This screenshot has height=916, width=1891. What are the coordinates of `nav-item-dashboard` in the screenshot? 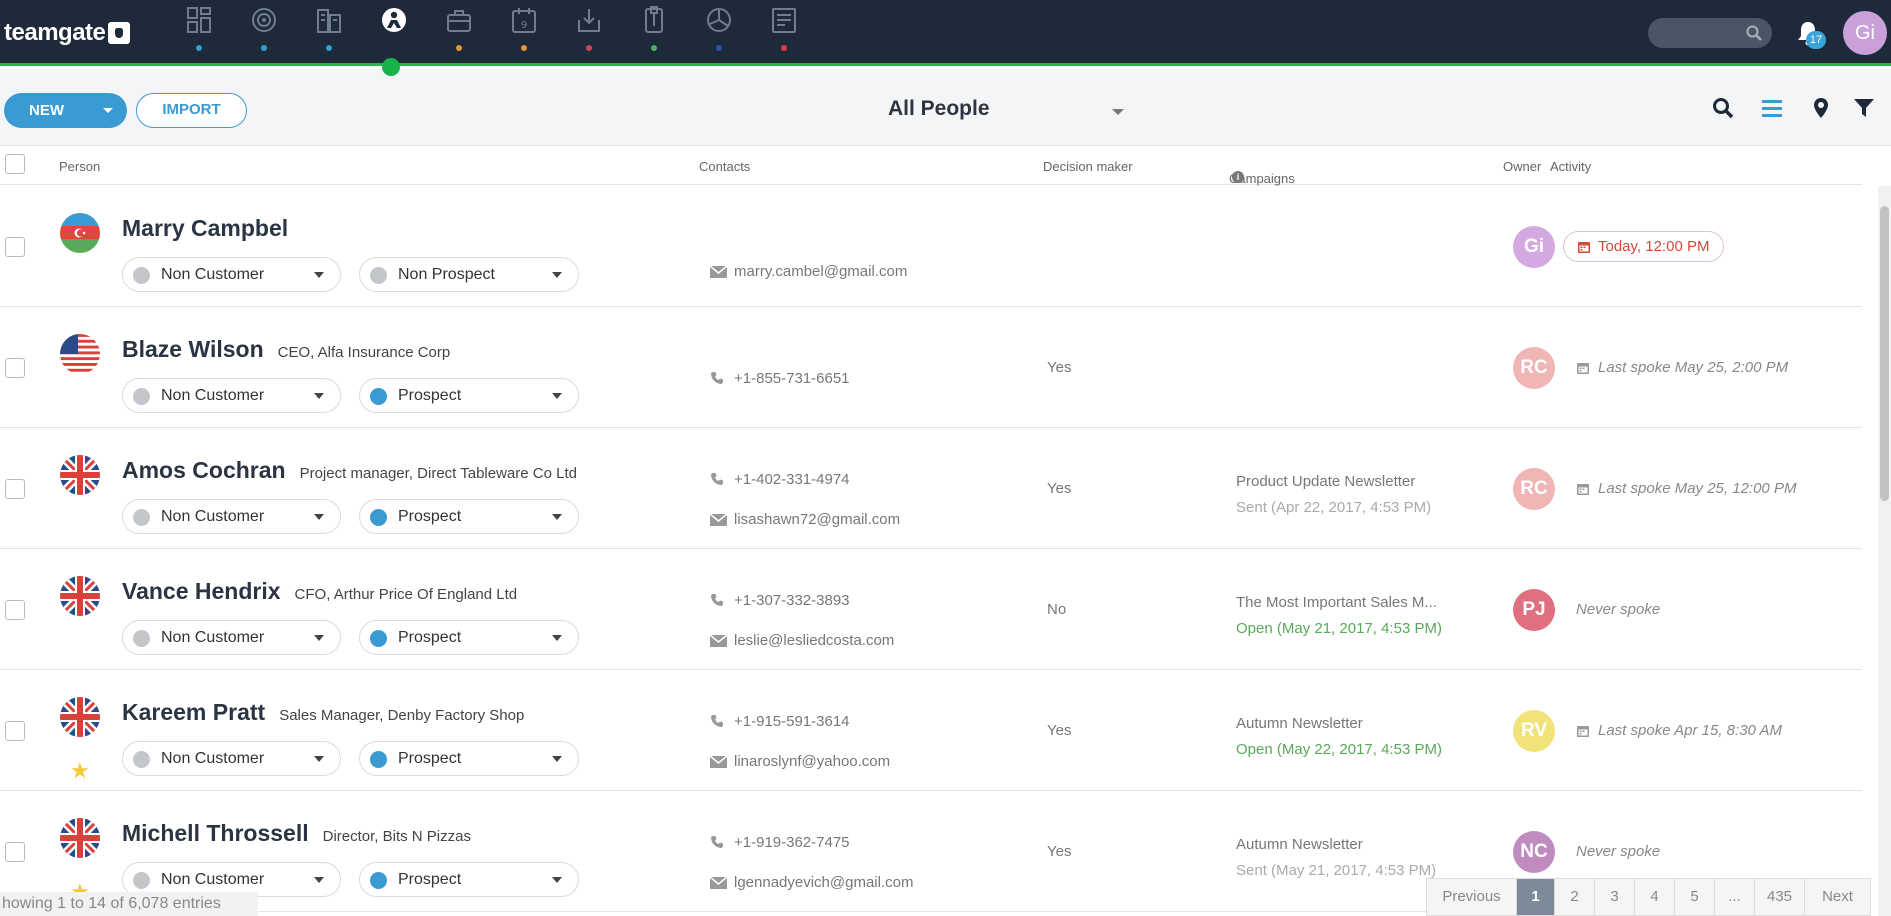 It's located at (198, 33).